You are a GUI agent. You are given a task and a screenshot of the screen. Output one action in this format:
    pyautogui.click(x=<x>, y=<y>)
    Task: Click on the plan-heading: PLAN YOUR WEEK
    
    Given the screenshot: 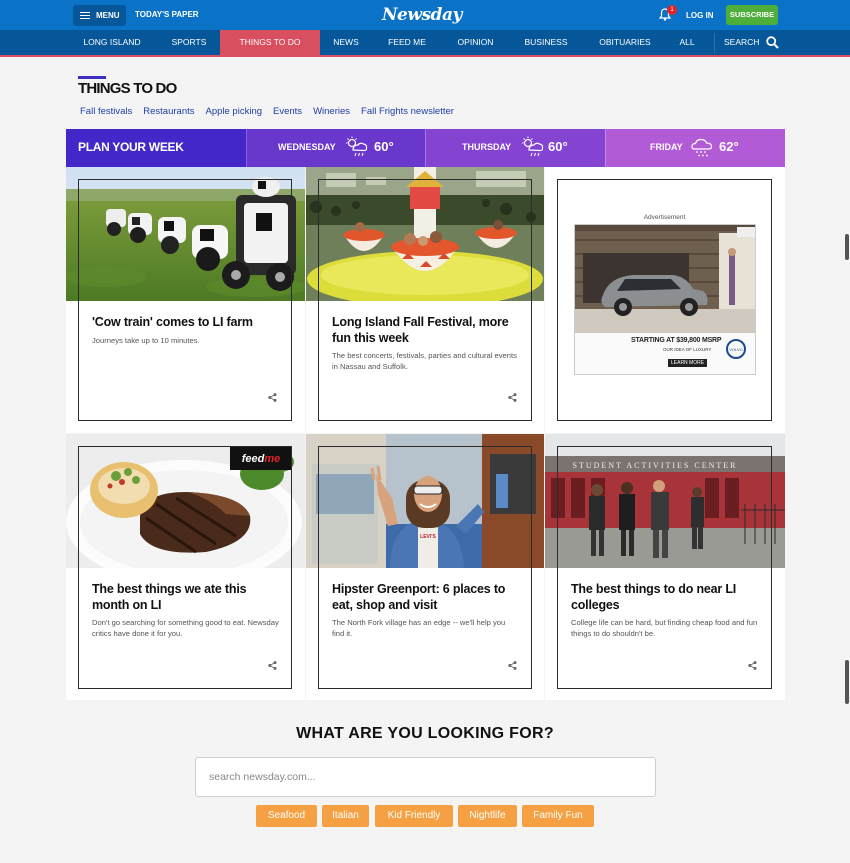 What is the action you would take?
    pyautogui.click(x=131, y=147)
    